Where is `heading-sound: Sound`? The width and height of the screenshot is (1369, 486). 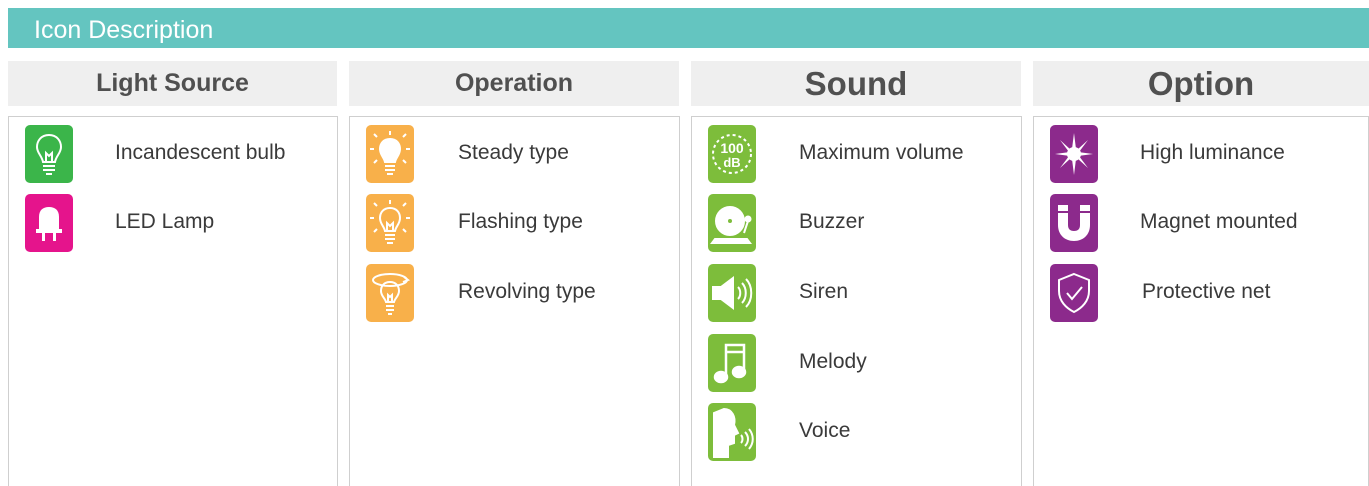
heading-sound: Sound is located at coordinates (856, 83).